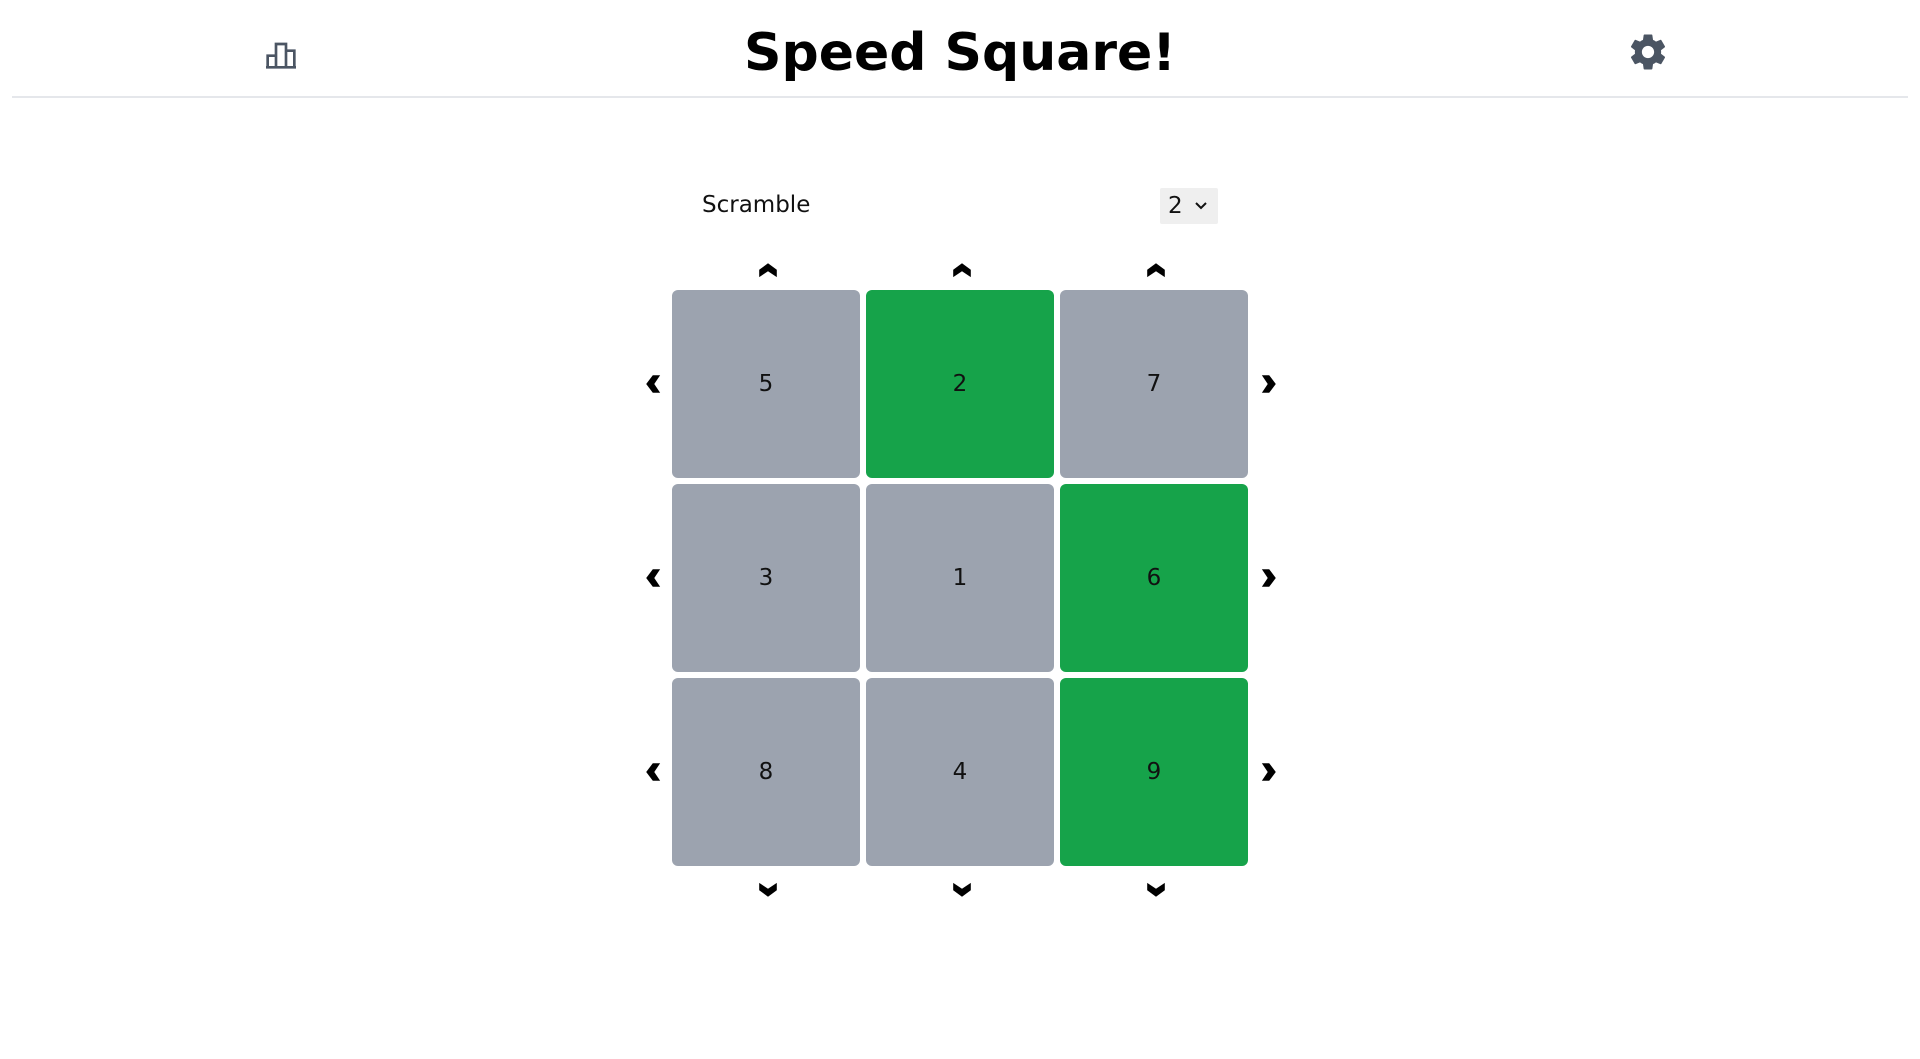 The height and width of the screenshot is (1059, 1920). I want to click on tile: 8, so click(766, 772).